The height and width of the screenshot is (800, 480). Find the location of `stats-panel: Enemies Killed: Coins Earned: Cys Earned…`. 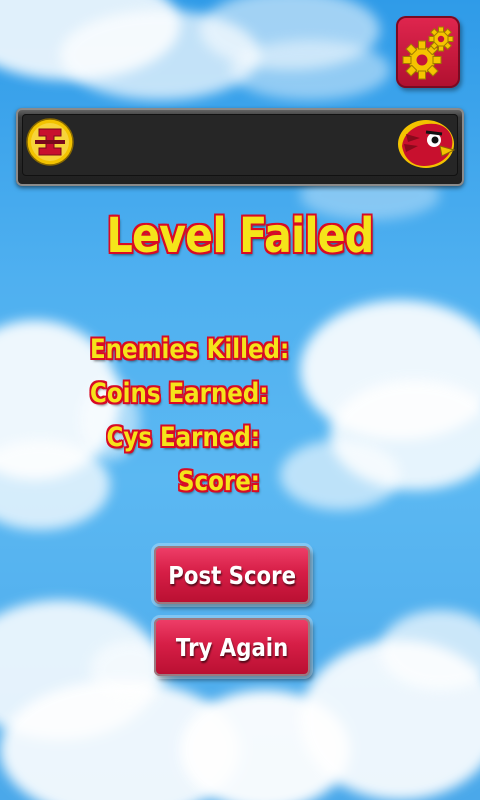

stats-panel: Enemies Killed: Coins Earned: Cys Earned… is located at coordinates (175, 416).